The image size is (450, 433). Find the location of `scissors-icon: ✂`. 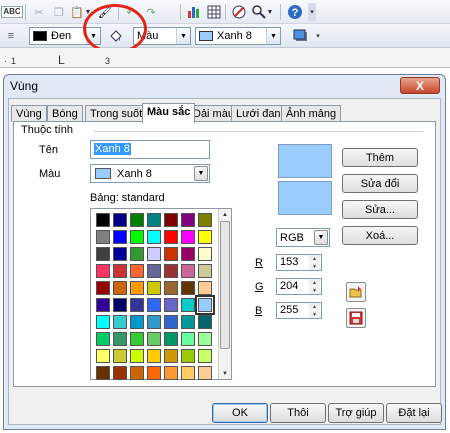

scissors-icon: ✂ is located at coordinates (39, 12).